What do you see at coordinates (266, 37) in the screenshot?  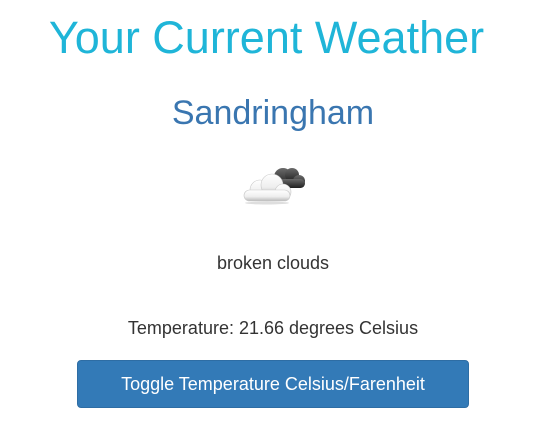 I see `page-title: Your Current Weather` at bounding box center [266, 37].